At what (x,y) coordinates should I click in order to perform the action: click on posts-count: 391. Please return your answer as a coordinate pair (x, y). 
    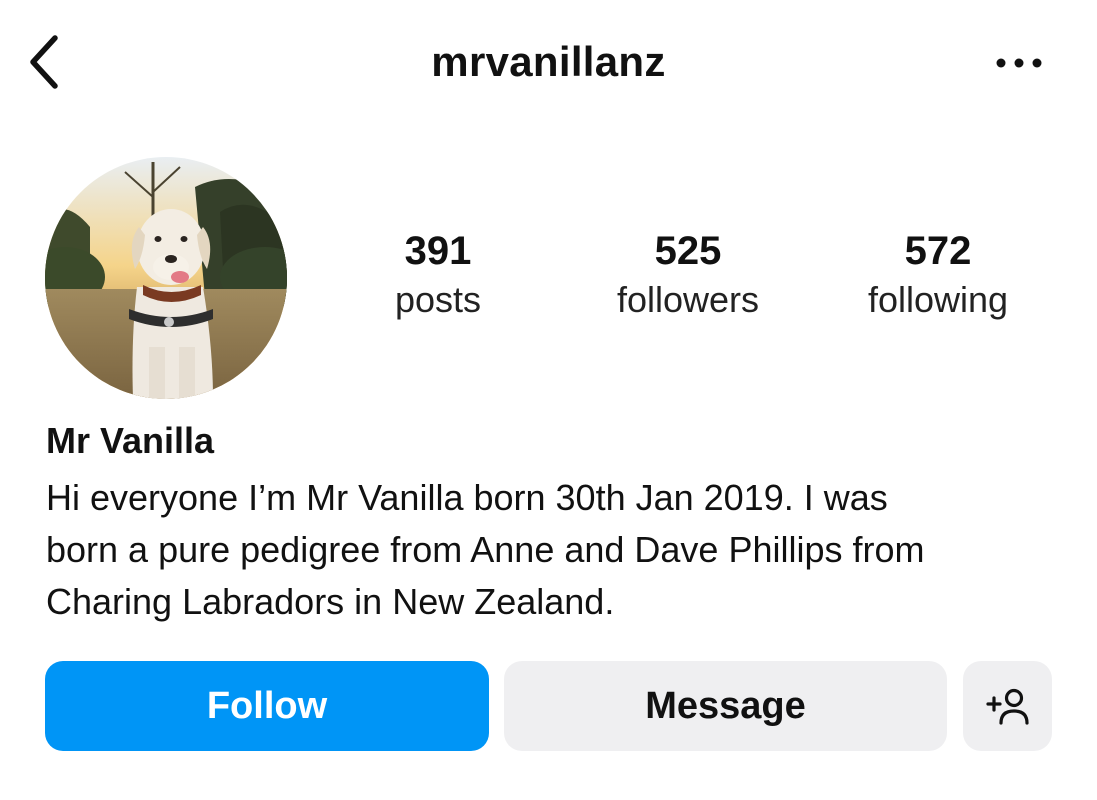
    Looking at the image, I should click on (438, 251).